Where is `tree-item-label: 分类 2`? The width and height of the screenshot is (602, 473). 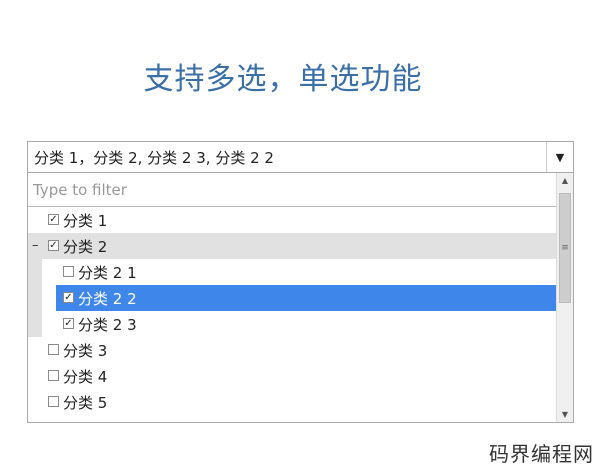 tree-item-label: 分类 2 is located at coordinates (85, 246).